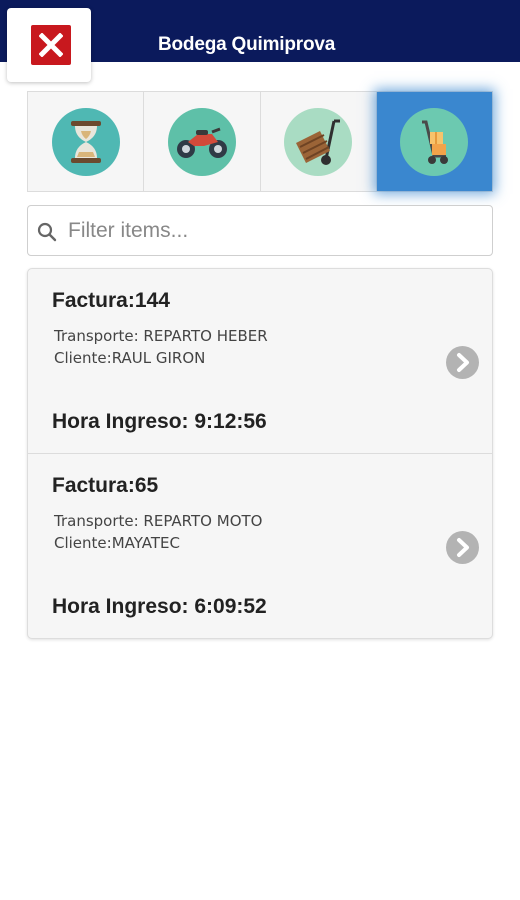  I want to click on close-icon, so click(51, 45).